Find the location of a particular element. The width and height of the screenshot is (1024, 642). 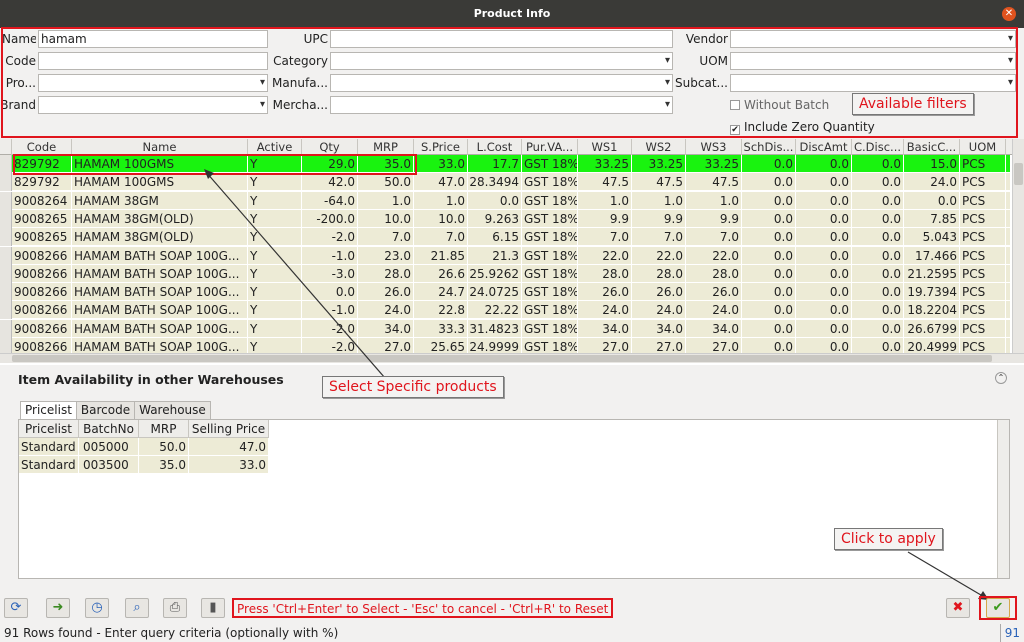

table-cell: 21.85 is located at coordinates (441, 255).